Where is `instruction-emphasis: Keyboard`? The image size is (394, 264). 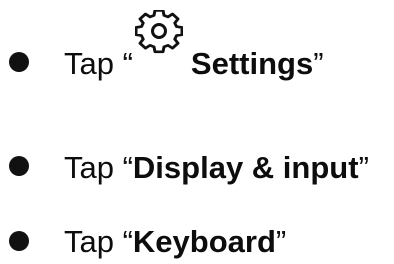
instruction-emphasis: Keyboard is located at coordinates (204, 241).